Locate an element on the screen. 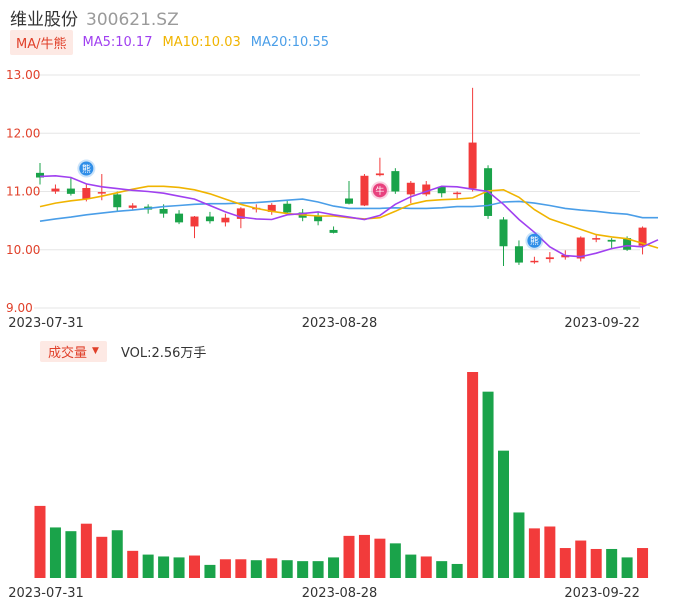 The height and width of the screenshot is (606, 686). stock-header: 维业股份 300621.SZ is located at coordinates (94, 17).